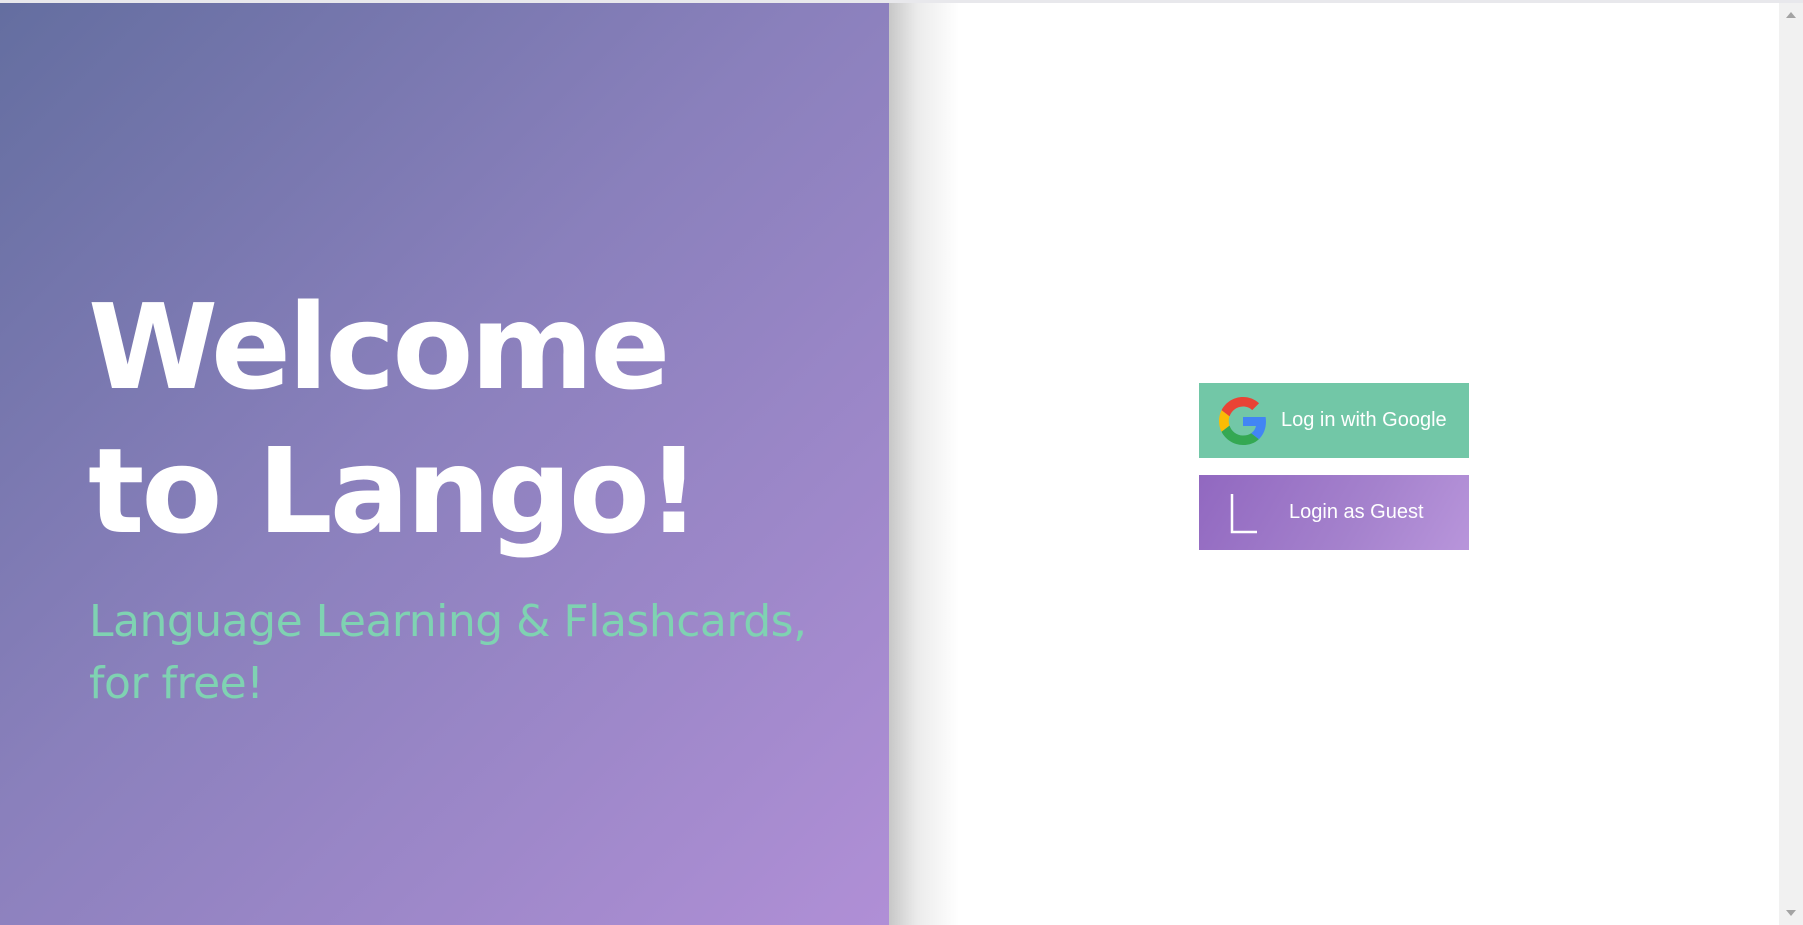 This screenshot has height=925, width=1803. I want to click on google-icon, so click(1243, 420).